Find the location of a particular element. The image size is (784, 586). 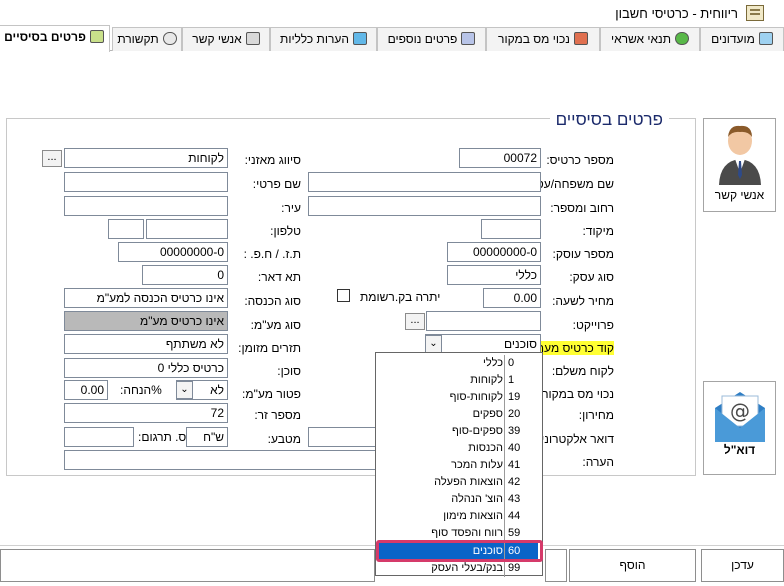

dropdown-arrow-icon: ⌄ is located at coordinates (433, 344).